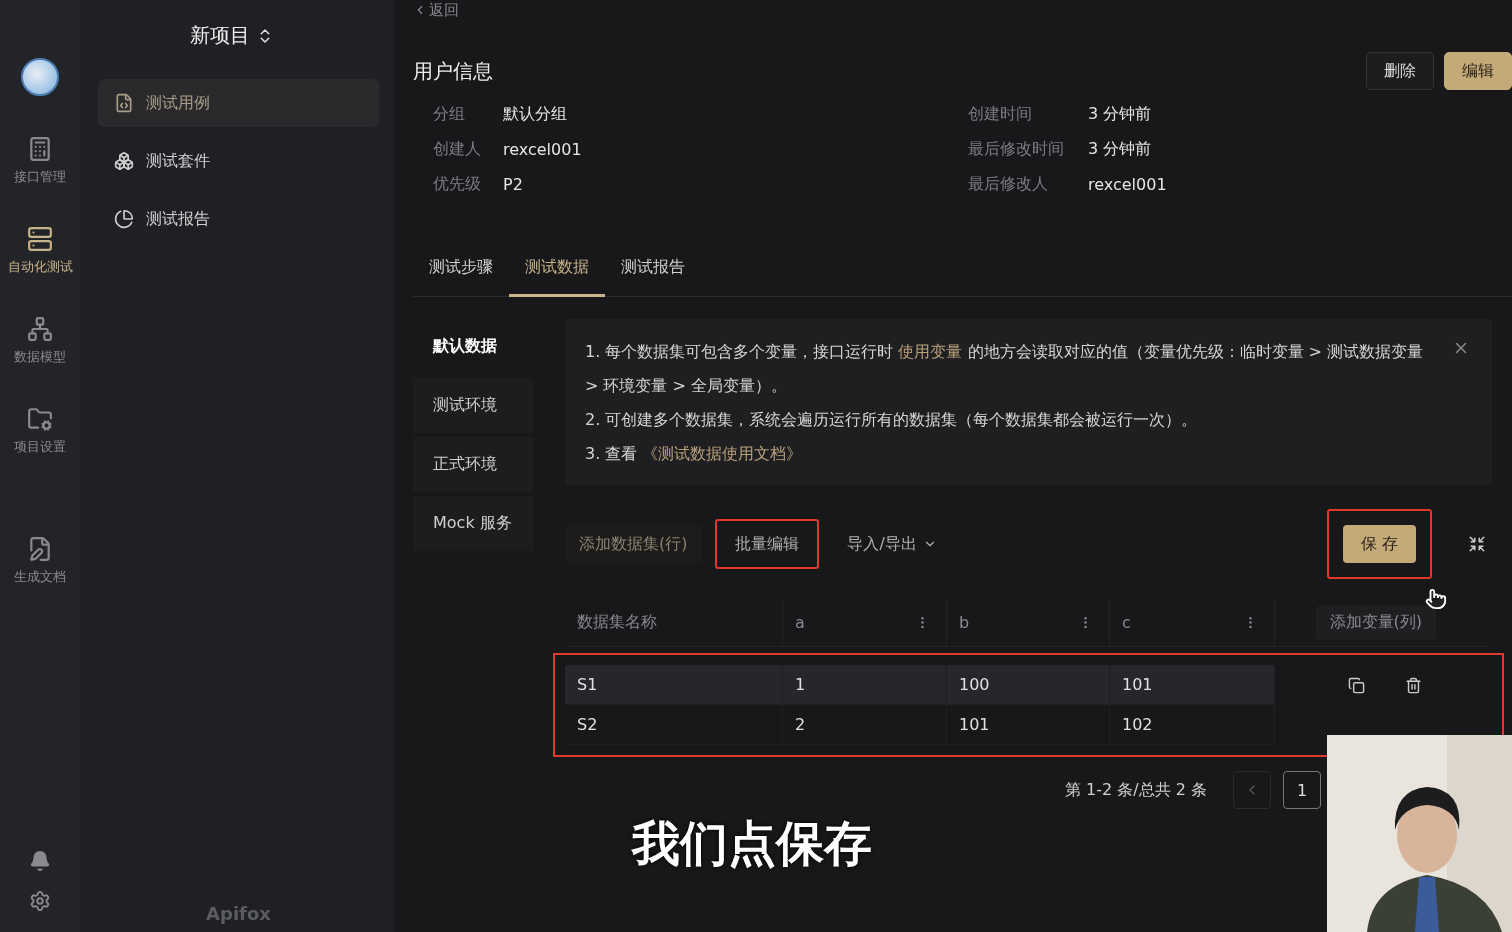 This screenshot has height=932, width=1512. I want to click on subtitle: 我们点保存, so click(752, 843).